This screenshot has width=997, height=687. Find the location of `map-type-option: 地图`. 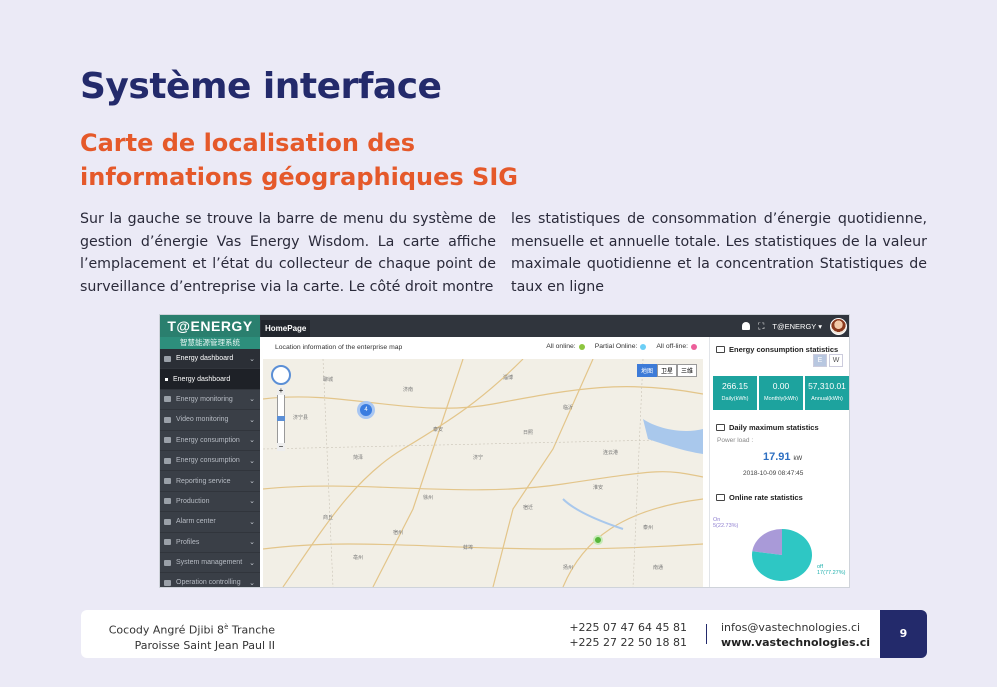

map-type-option: 地图 is located at coordinates (646, 370).